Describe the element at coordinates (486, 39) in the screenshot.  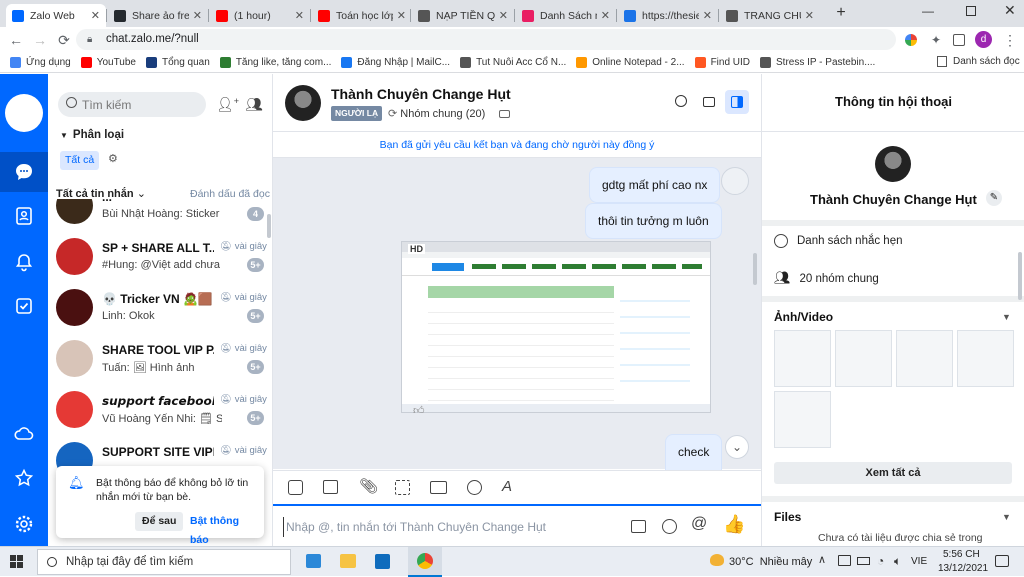
I see `url-bar: 🔒︎ chat.zalo.me/?null` at that location.